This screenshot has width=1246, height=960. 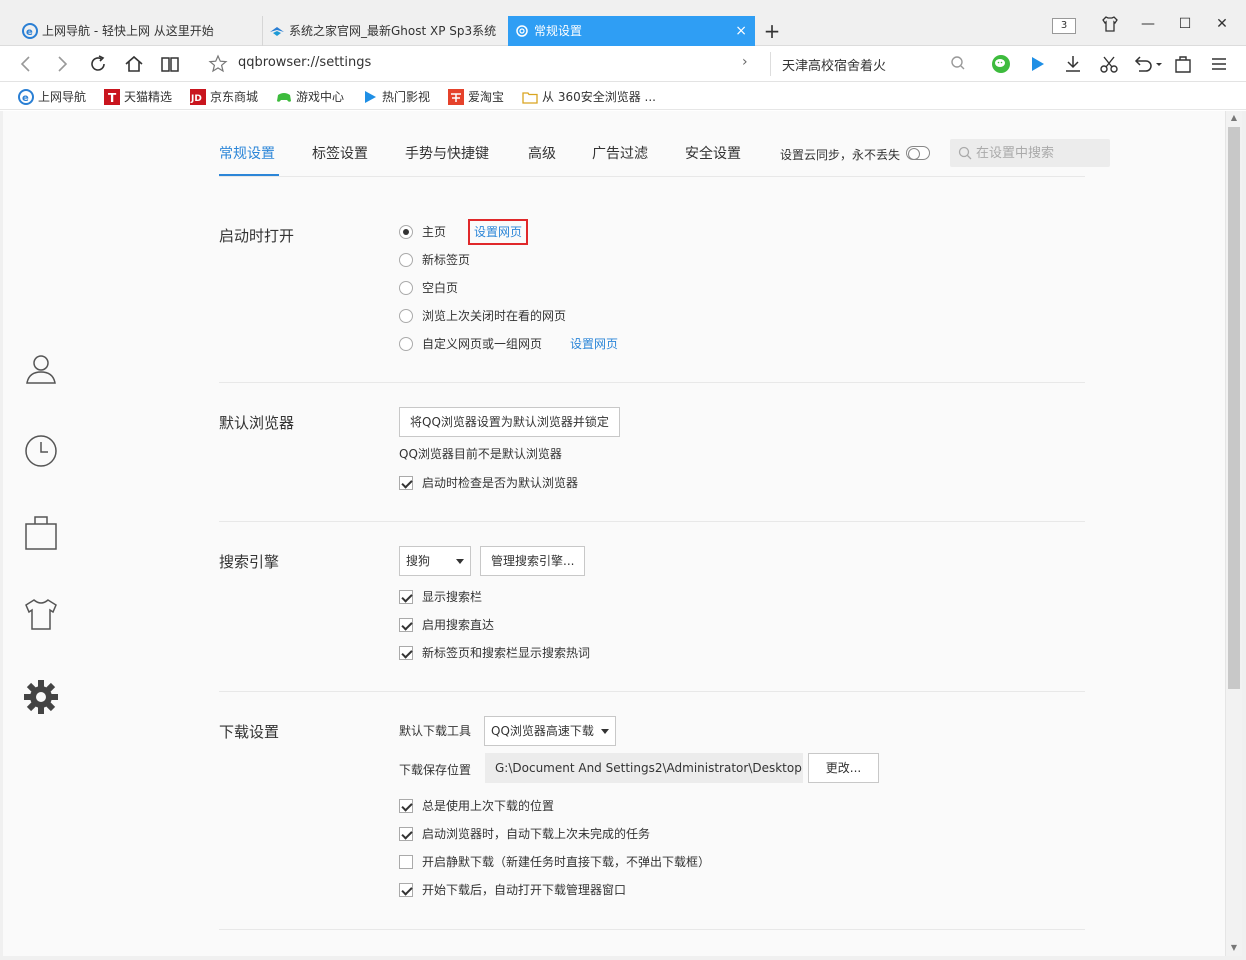 I want to click on option-label: 空白页, so click(x=440, y=288).